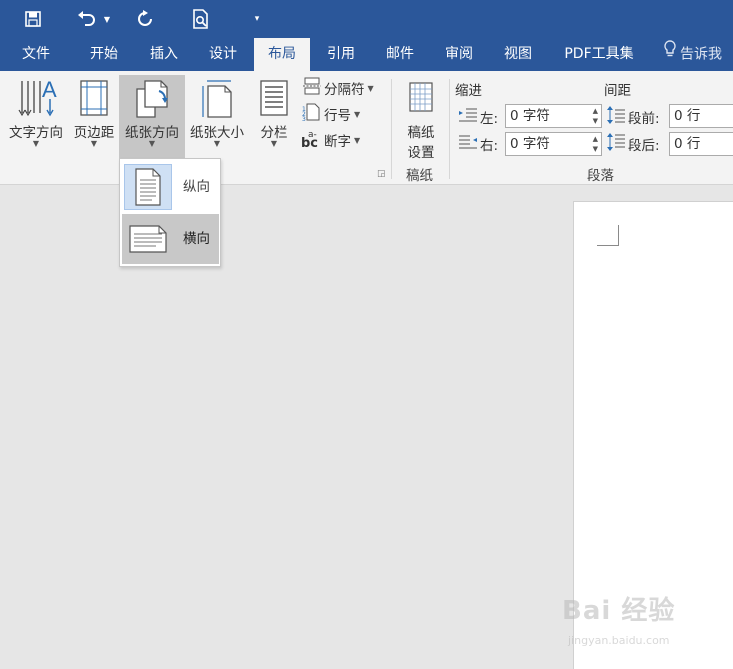  What do you see at coordinates (337, 116) in the screenshot?
I see `line-numbers-label: 行号` at bounding box center [337, 116].